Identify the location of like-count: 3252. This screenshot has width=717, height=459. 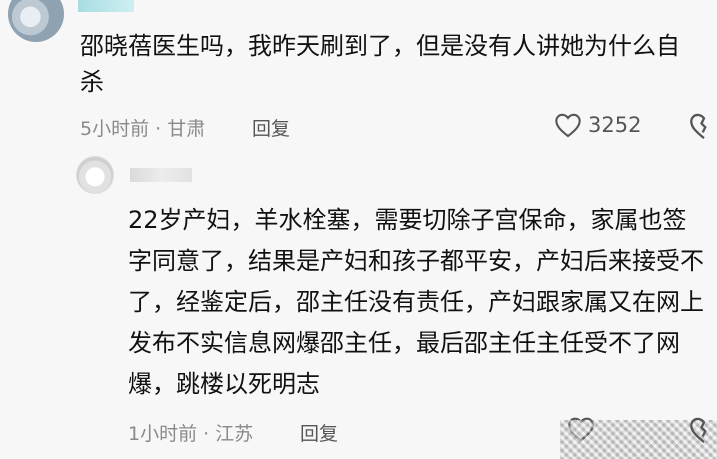
(615, 125).